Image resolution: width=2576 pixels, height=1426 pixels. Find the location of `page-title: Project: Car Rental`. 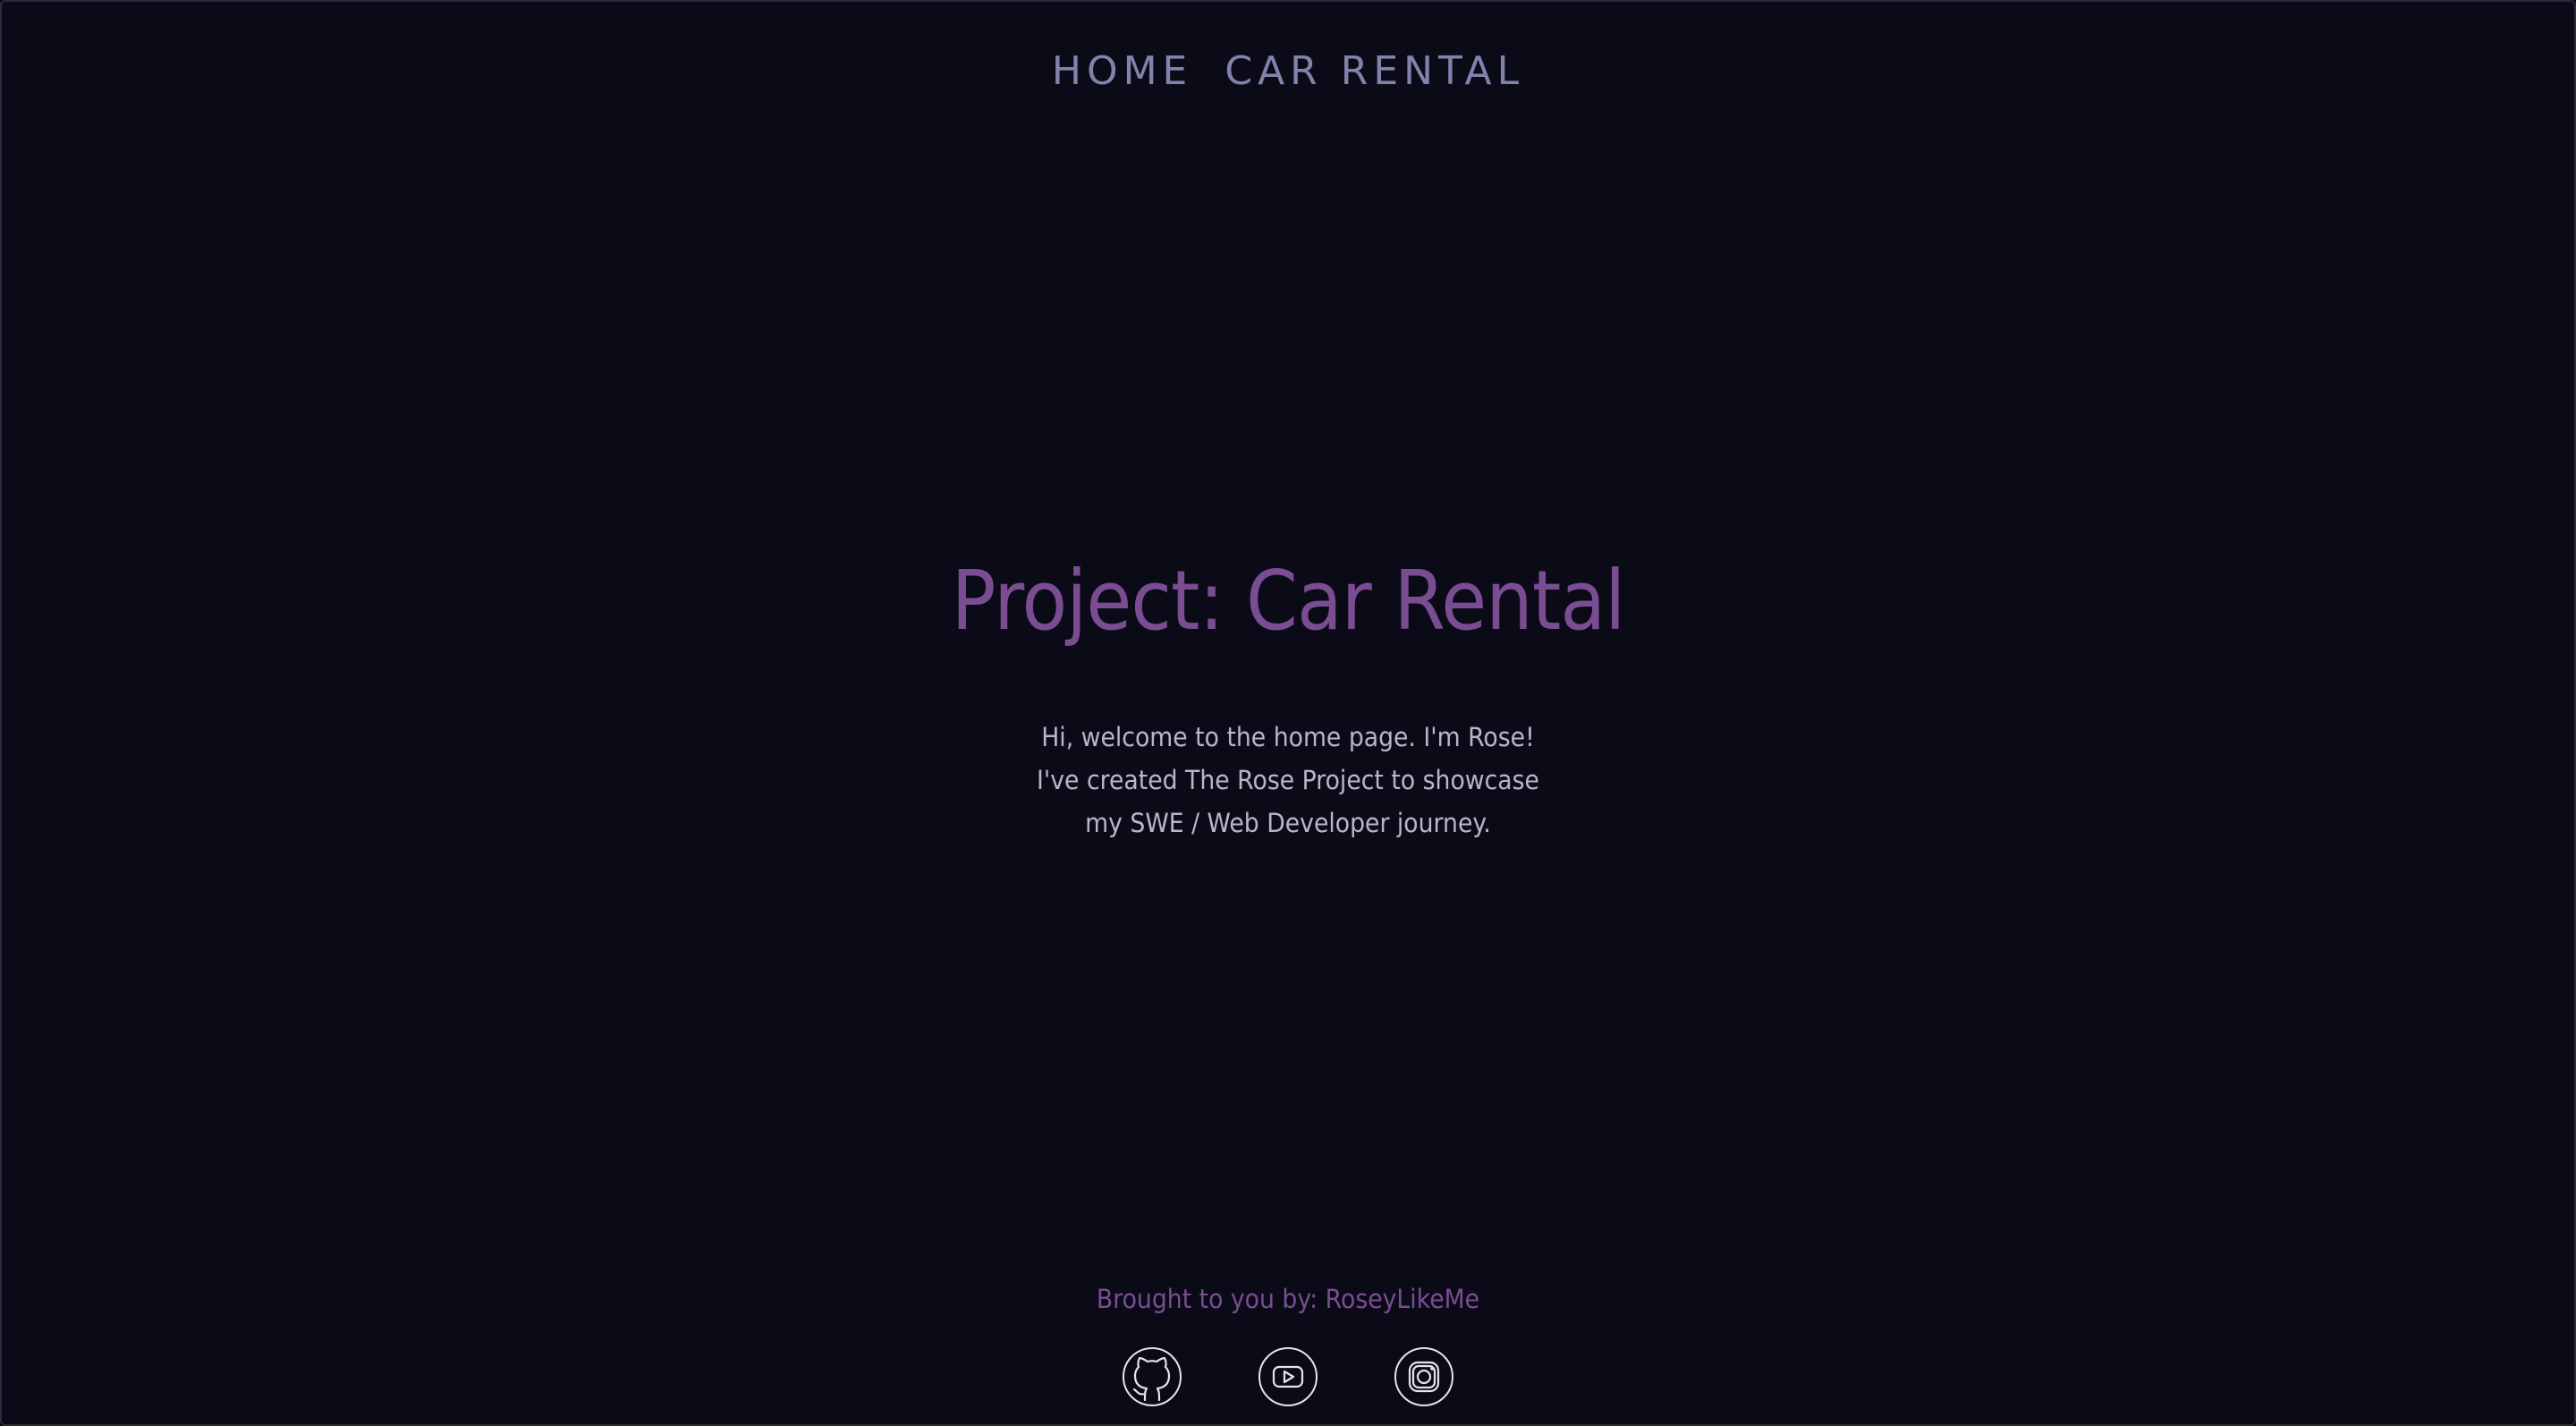

page-title: Project: Car Rental is located at coordinates (1288, 601).